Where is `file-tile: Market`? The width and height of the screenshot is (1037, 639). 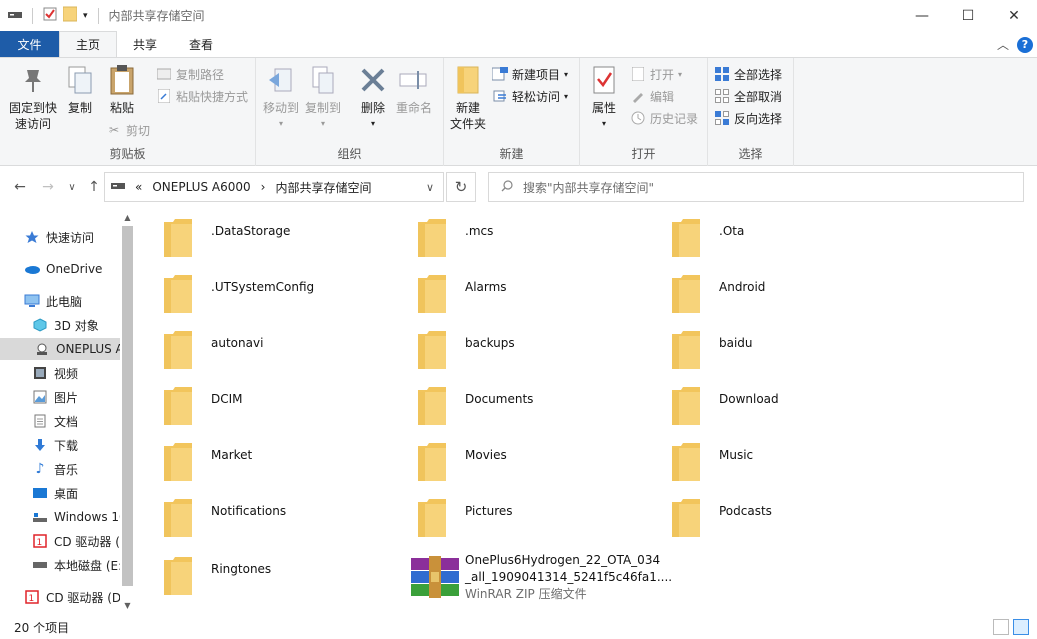 file-tile: Market is located at coordinates (260, 457).